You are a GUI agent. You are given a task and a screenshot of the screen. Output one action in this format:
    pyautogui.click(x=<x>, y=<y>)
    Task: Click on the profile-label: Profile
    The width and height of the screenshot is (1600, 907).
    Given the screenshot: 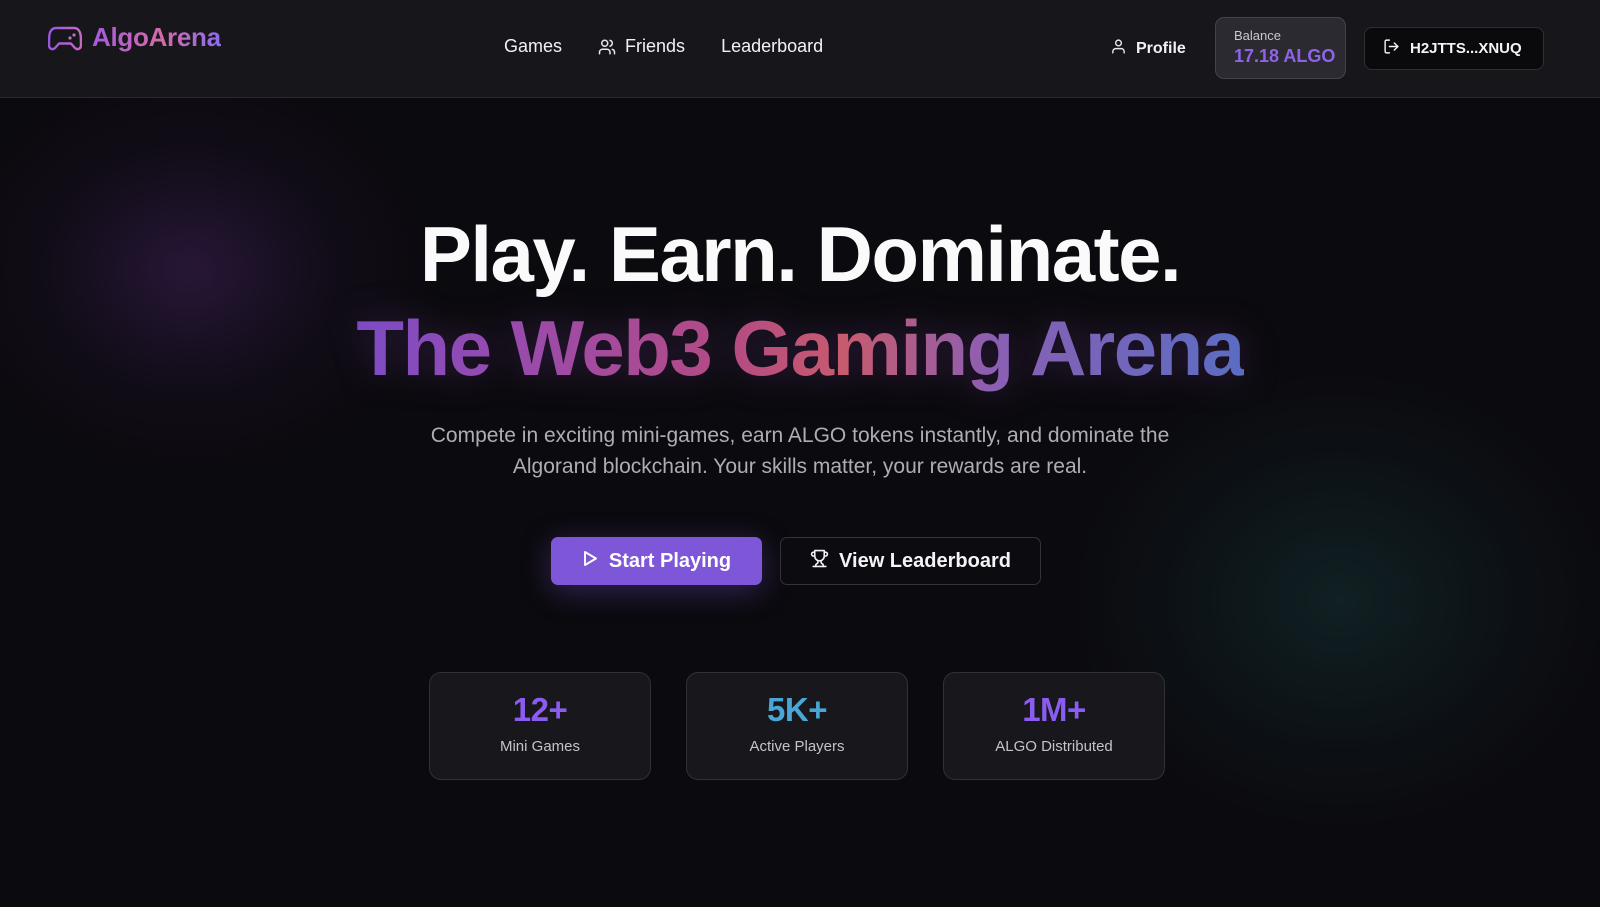 What is the action you would take?
    pyautogui.click(x=1161, y=48)
    